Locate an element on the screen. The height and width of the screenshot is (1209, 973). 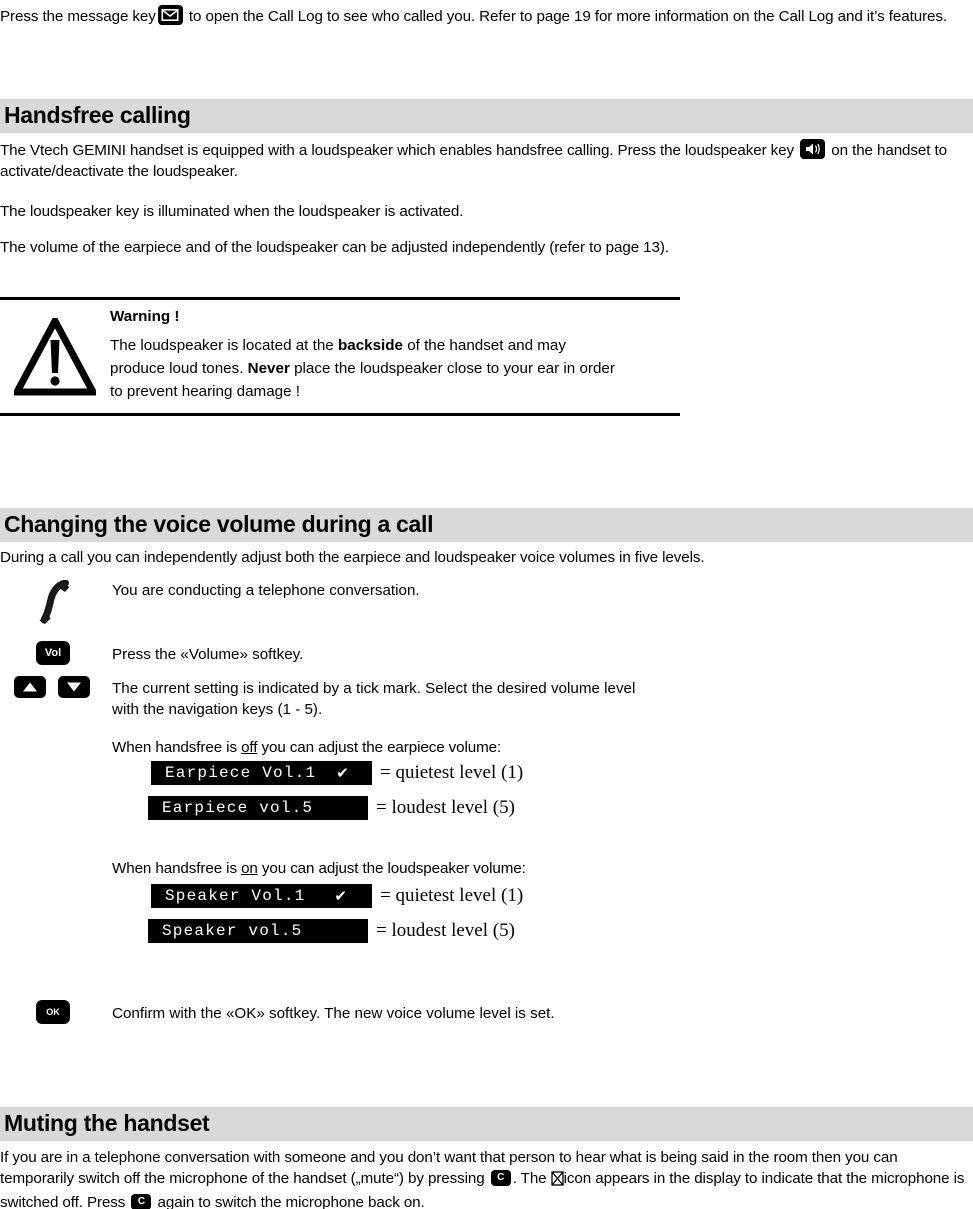
envelope-icon is located at coordinates (170, 15).